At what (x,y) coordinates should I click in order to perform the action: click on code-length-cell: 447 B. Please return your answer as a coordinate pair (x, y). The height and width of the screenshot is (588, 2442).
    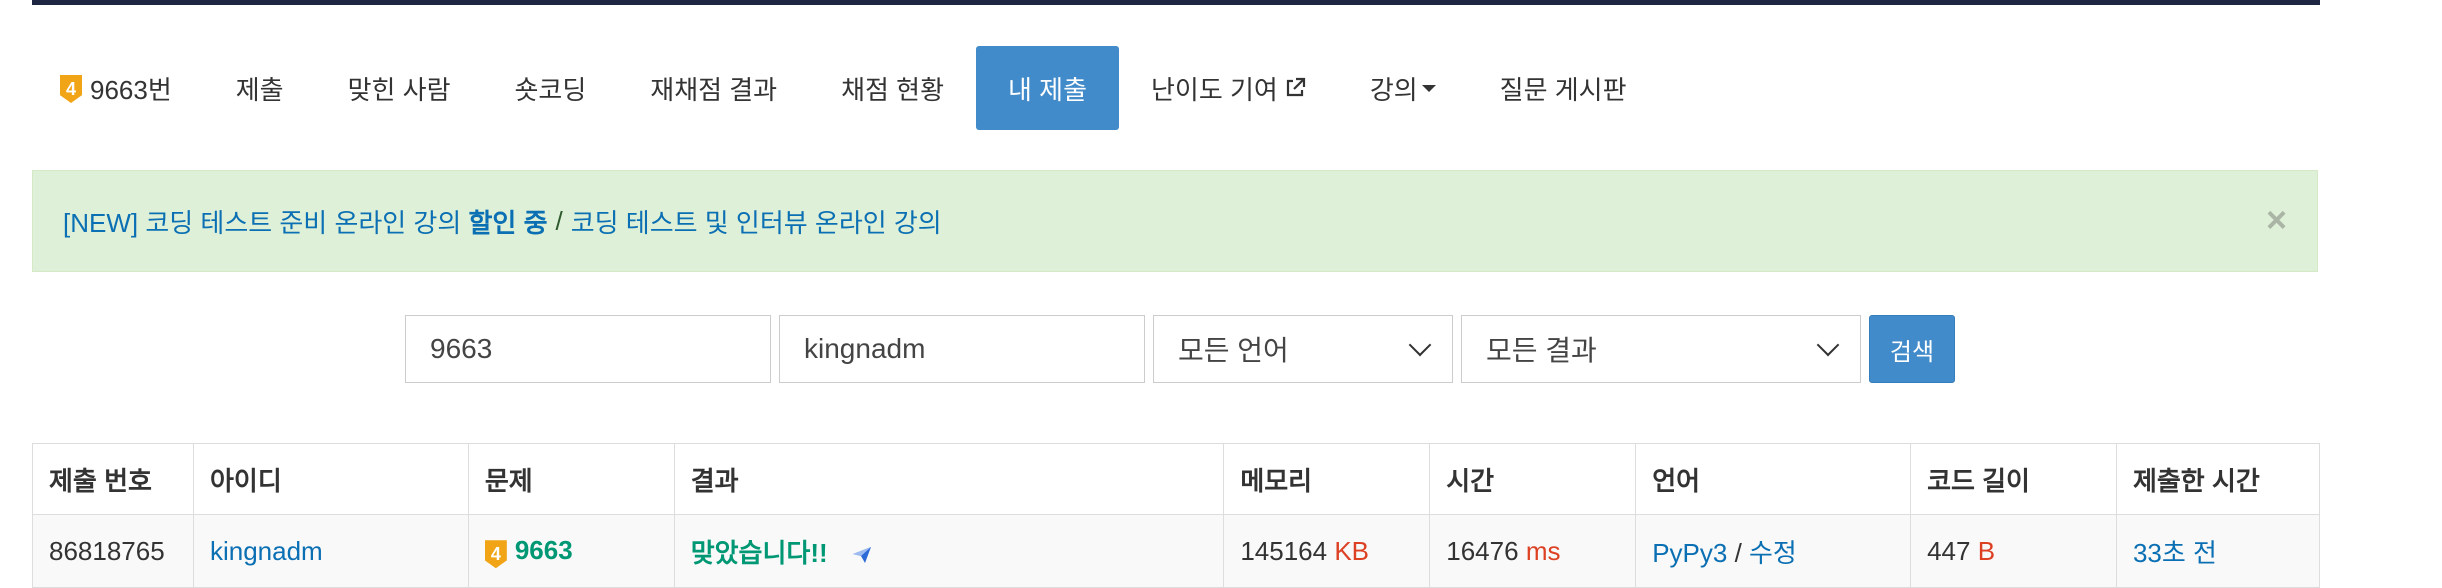
    Looking at the image, I should click on (2013, 551).